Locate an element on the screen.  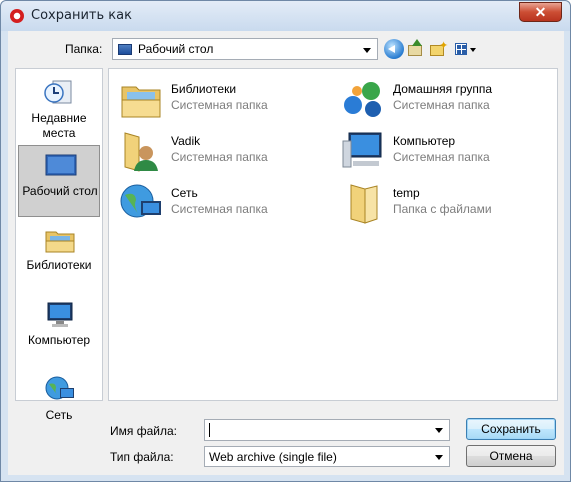
filetype-value: Web archive (single file) is located at coordinates (273, 457).